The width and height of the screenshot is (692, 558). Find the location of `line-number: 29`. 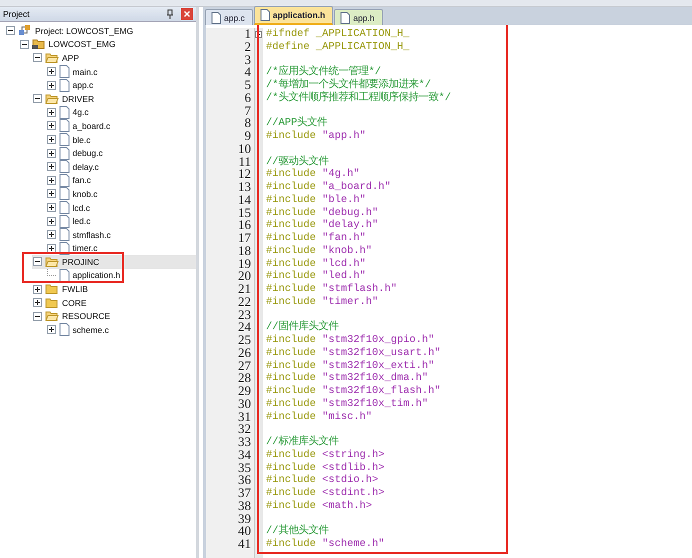

line-number: 29 is located at coordinates (244, 391).